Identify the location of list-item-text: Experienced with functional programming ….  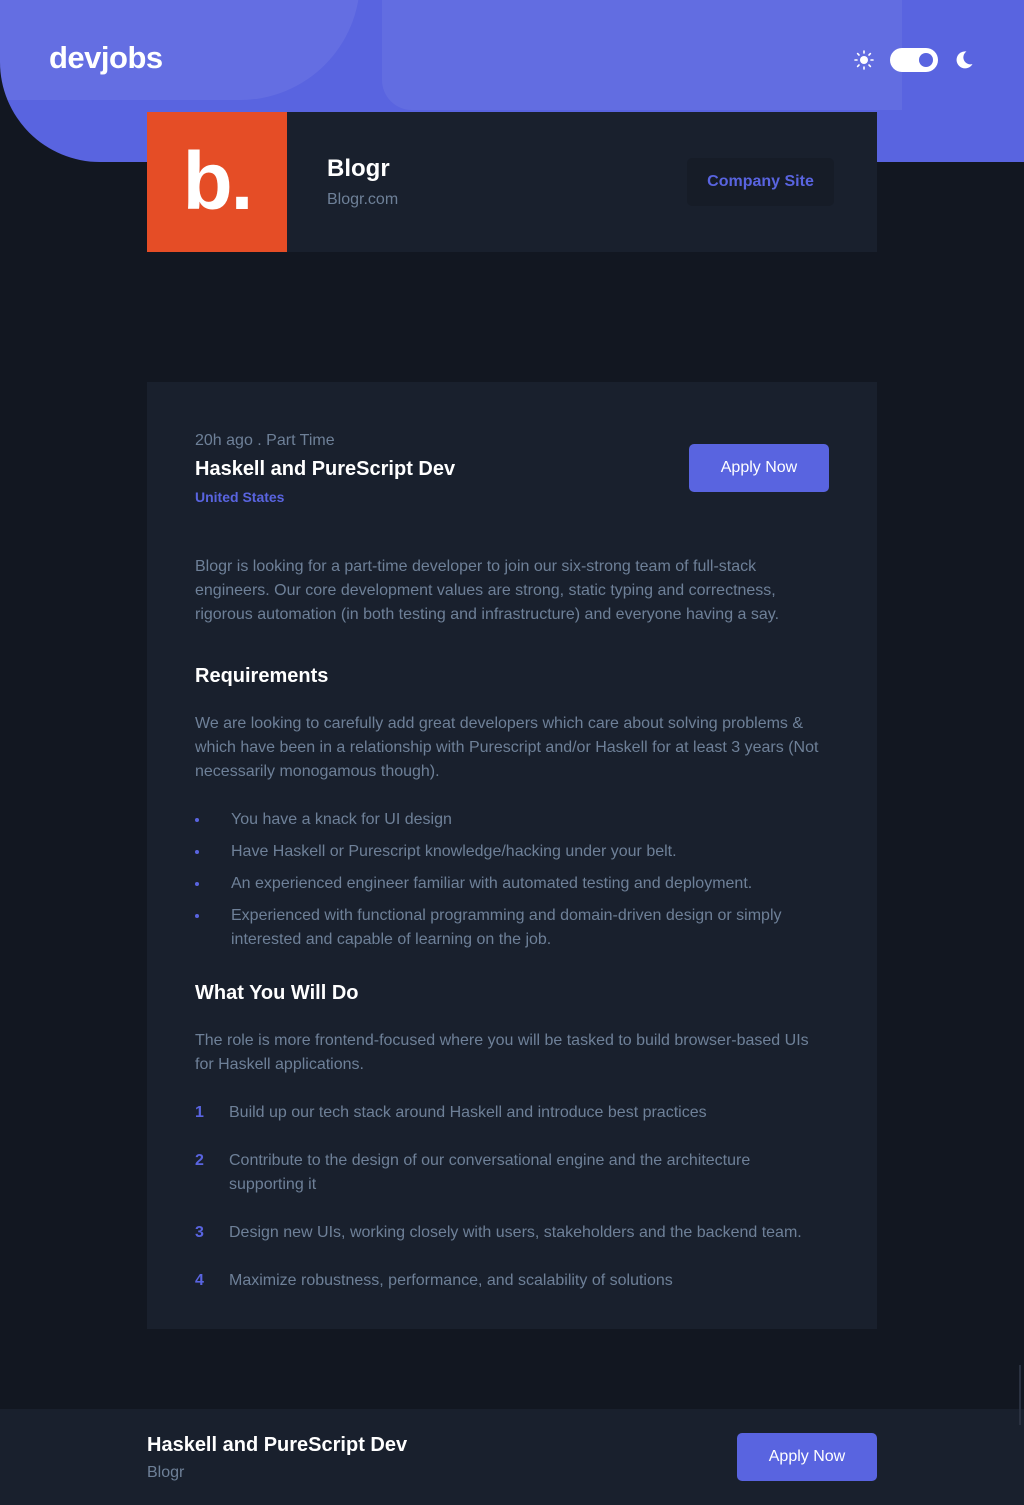
(506, 927).